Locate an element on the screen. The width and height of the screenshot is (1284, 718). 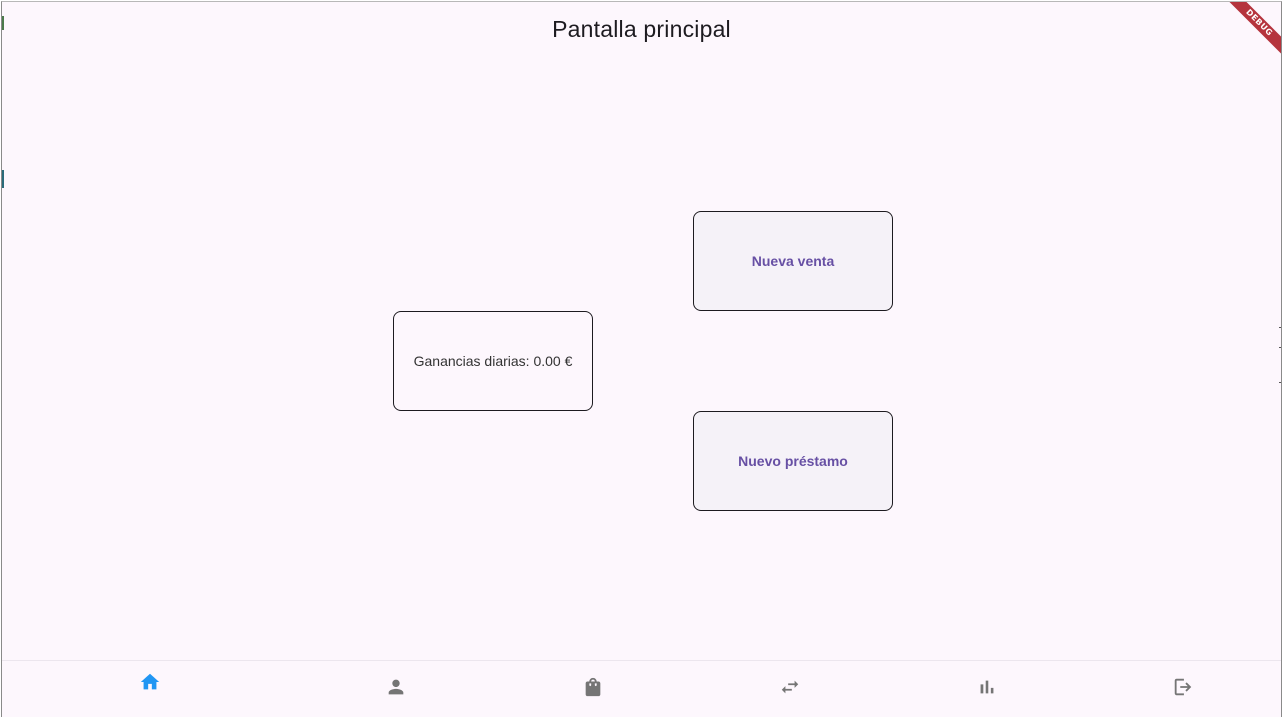
person-icon is located at coordinates (396, 689).